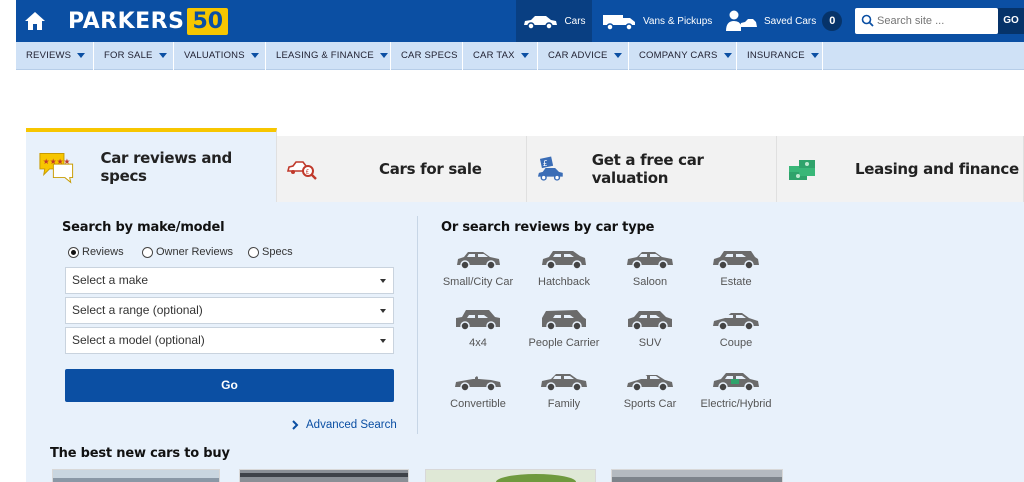 This screenshot has height=482, width=1024. What do you see at coordinates (736, 322) in the screenshot?
I see `coupe-icon` at bounding box center [736, 322].